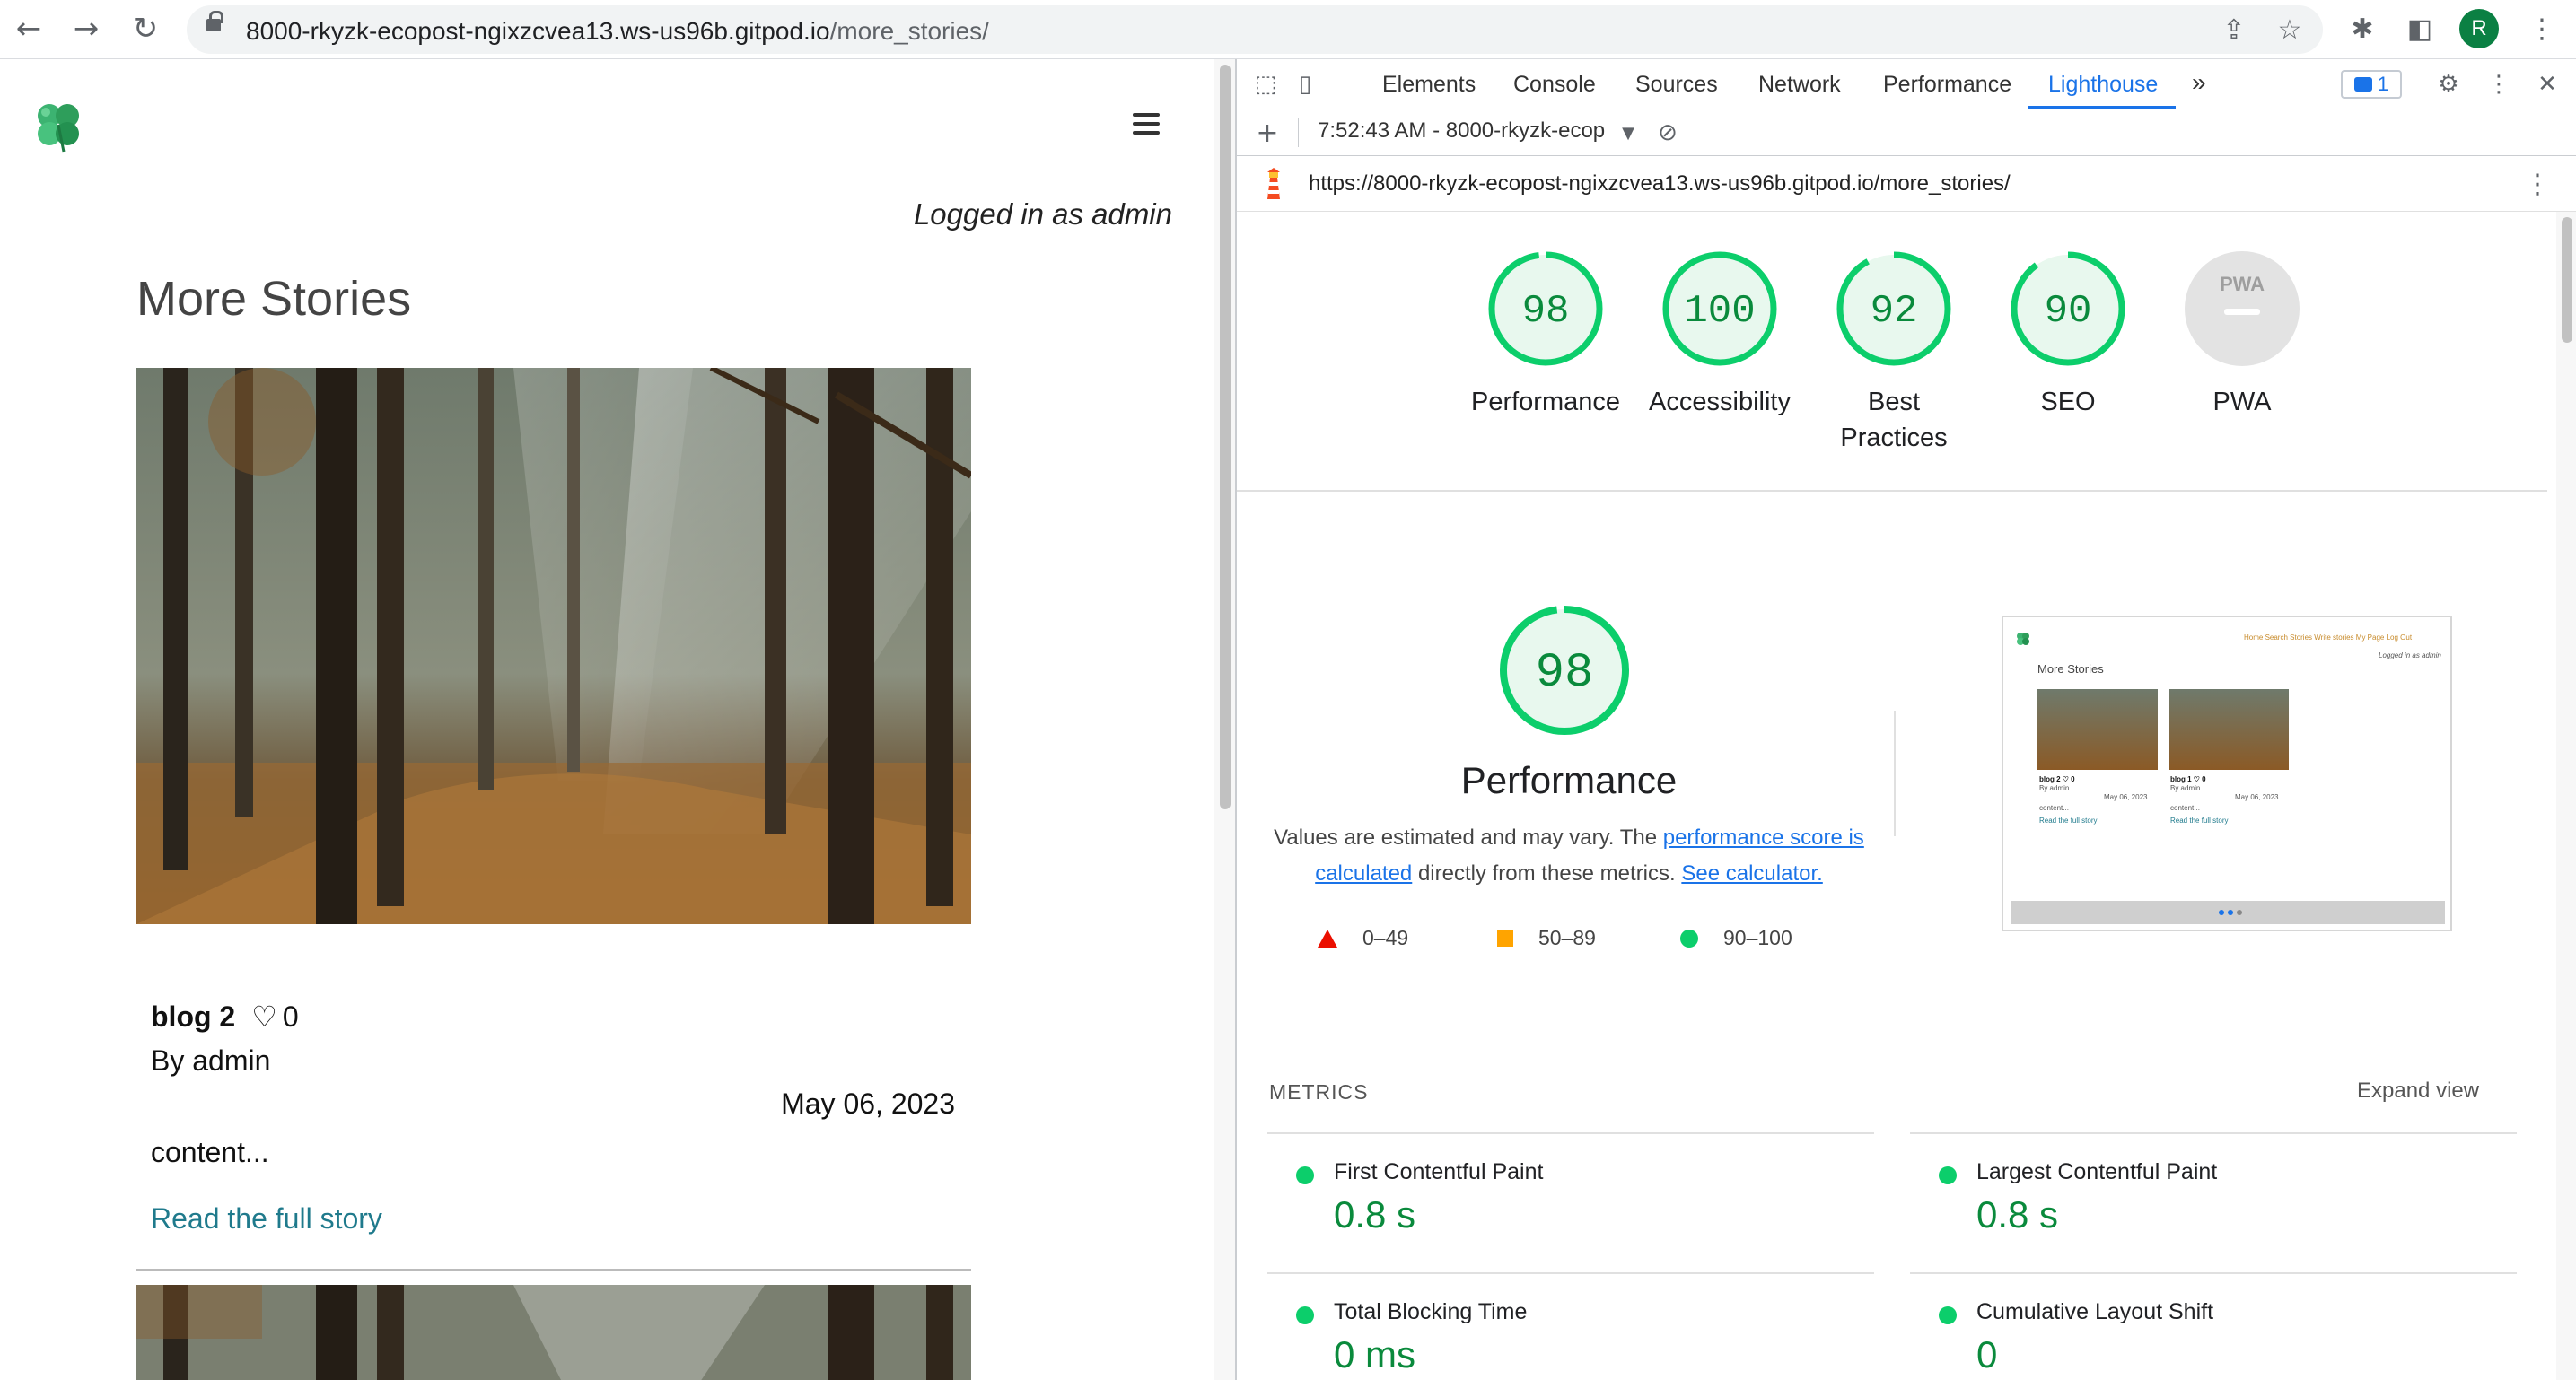 Image resolution: width=2576 pixels, height=1380 pixels. I want to click on gauge-performance: 98, so click(1545, 308).